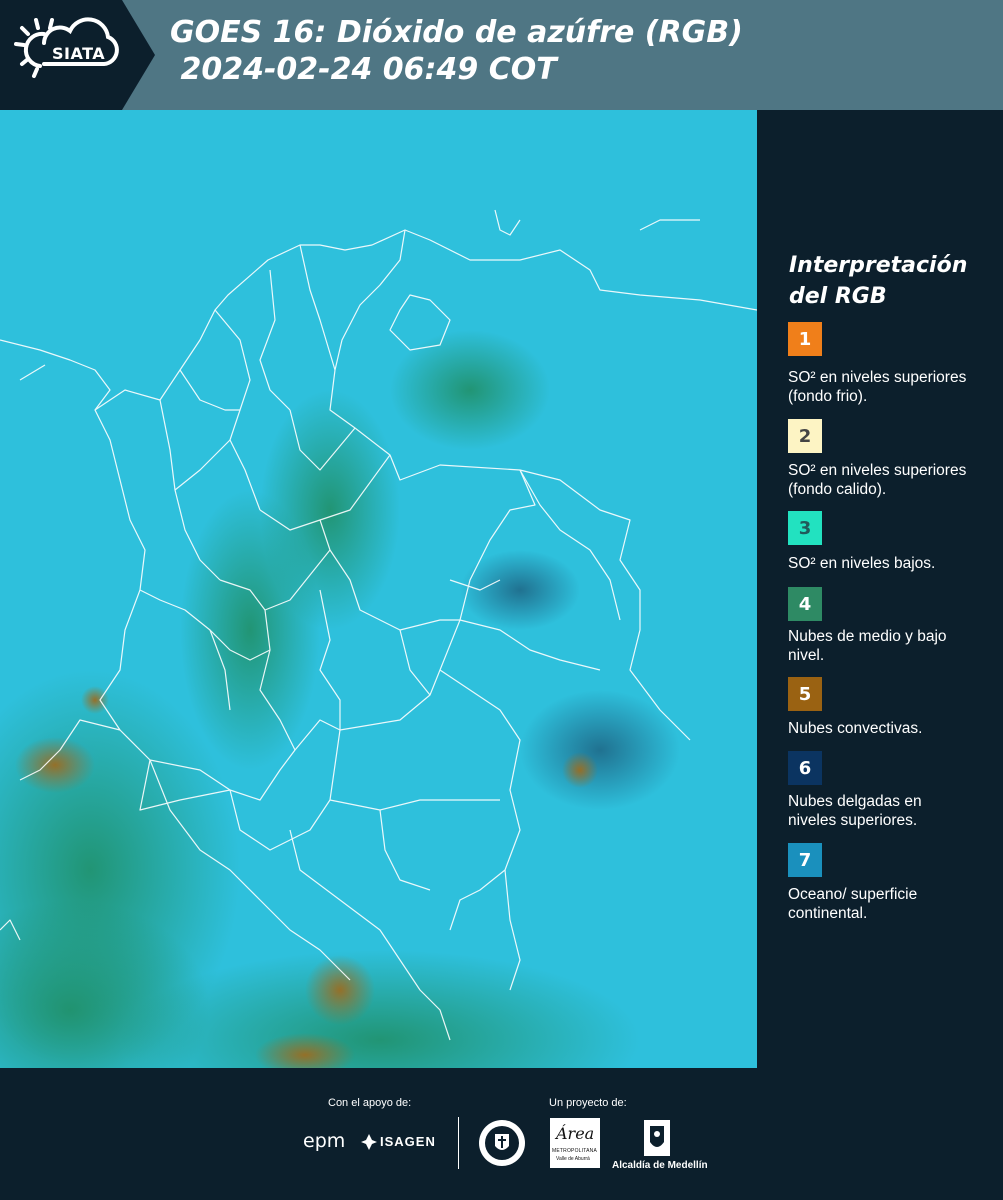 The image size is (1003, 1200). What do you see at coordinates (877, 387) in the screenshot?
I see `legend-label-1: SO² en niveles superiores (fondo frio).` at bounding box center [877, 387].